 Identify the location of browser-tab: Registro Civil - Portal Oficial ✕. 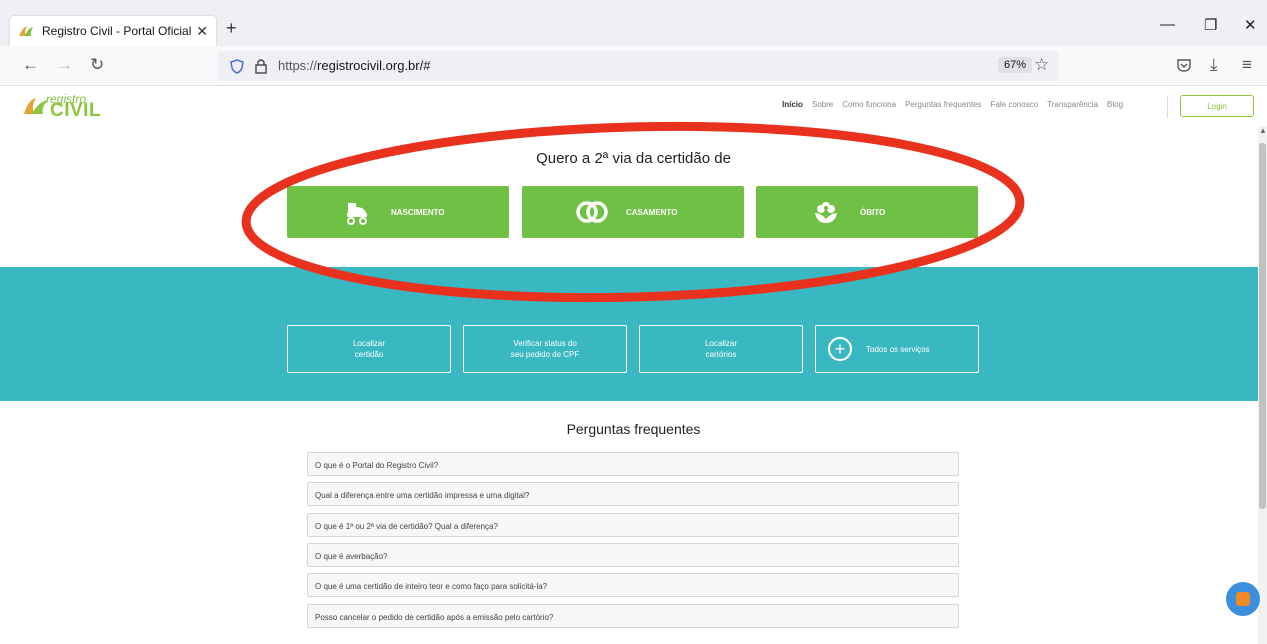
(113, 31).